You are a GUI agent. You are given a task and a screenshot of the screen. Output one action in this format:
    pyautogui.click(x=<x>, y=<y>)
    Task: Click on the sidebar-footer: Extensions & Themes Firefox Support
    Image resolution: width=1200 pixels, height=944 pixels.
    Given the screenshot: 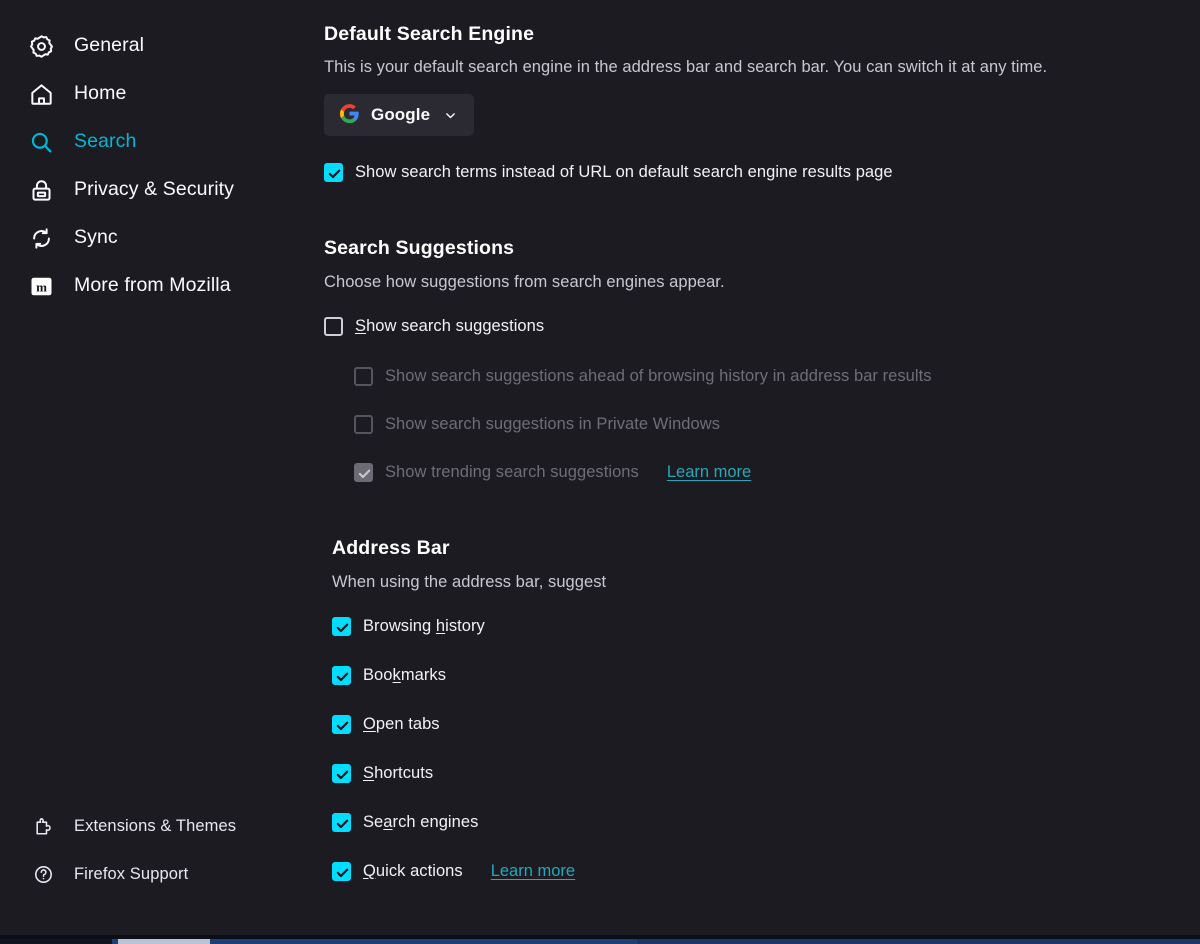 What is the action you would take?
    pyautogui.click(x=161, y=850)
    